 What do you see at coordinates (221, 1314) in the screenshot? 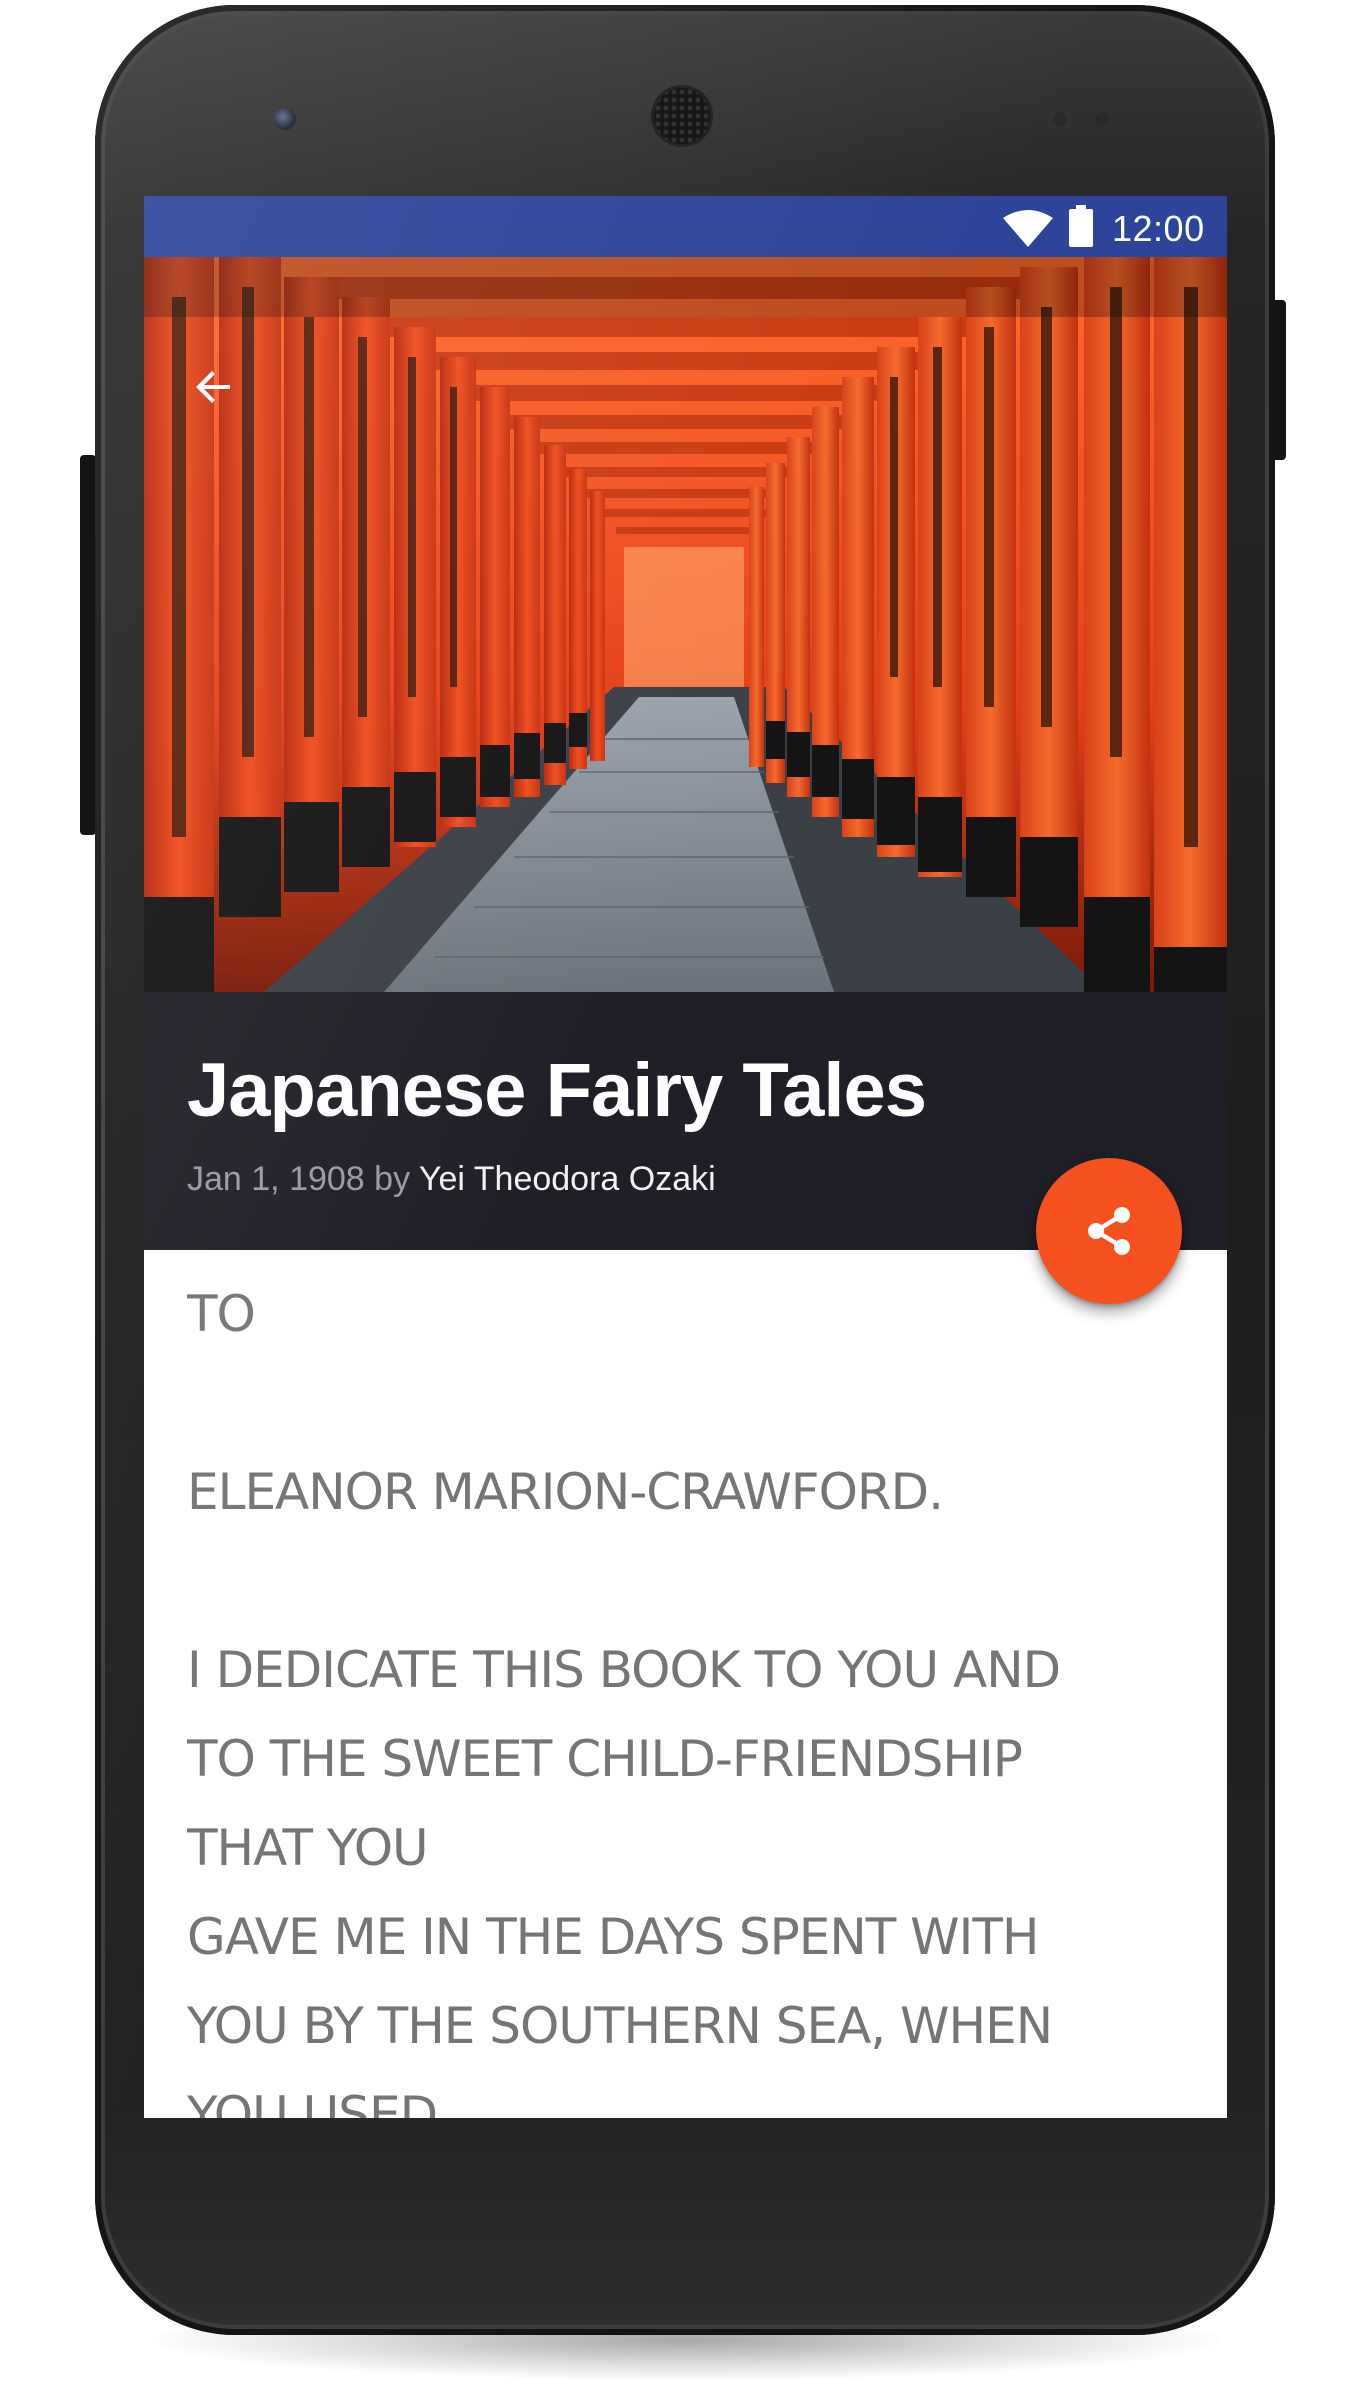
I see `content-line: TO` at bounding box center [221, 1314].